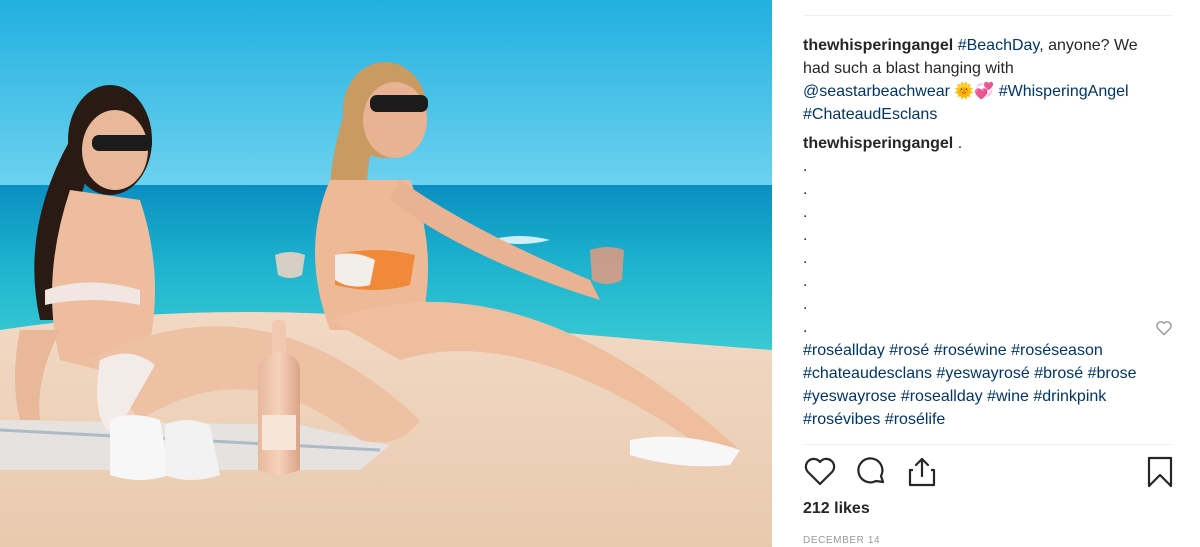  I want to click on comment-bubble-icon, so click(872, 472).